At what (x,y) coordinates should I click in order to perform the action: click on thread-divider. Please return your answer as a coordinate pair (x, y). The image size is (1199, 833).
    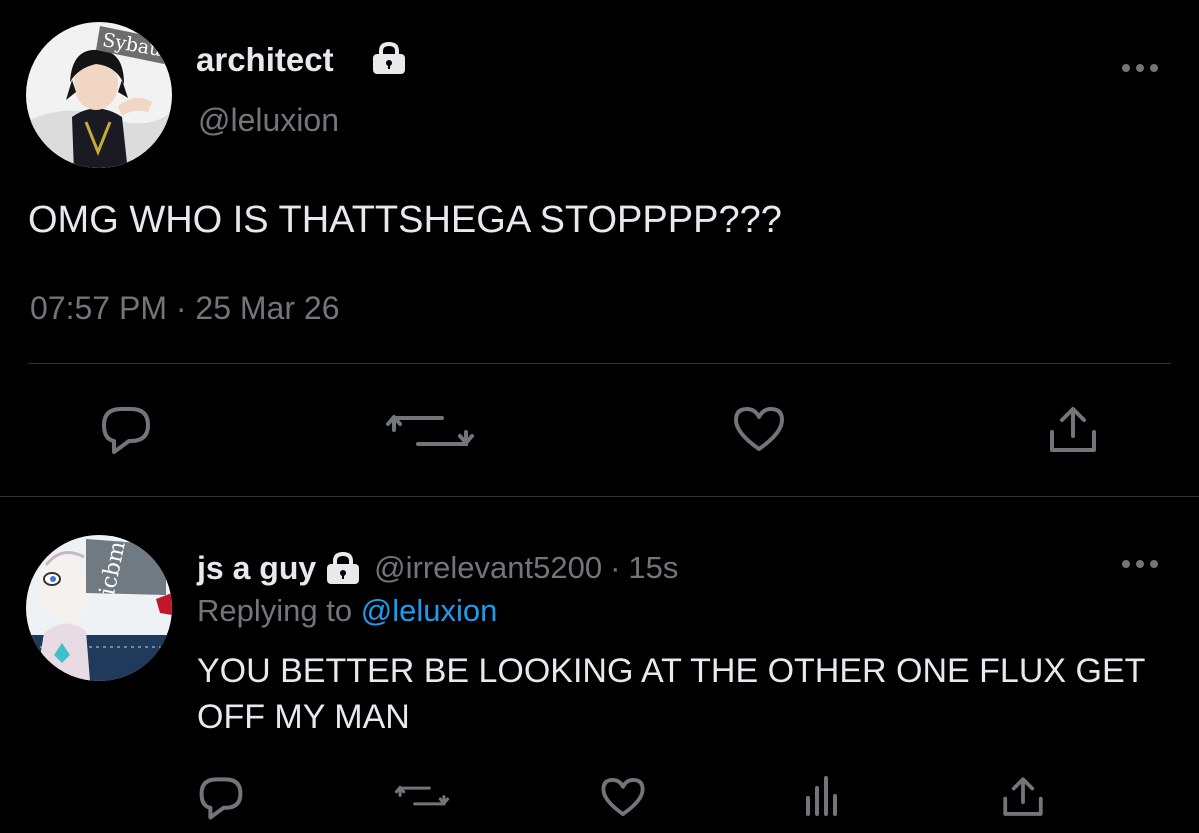
    Looking at the image, I should click on (599, 496).